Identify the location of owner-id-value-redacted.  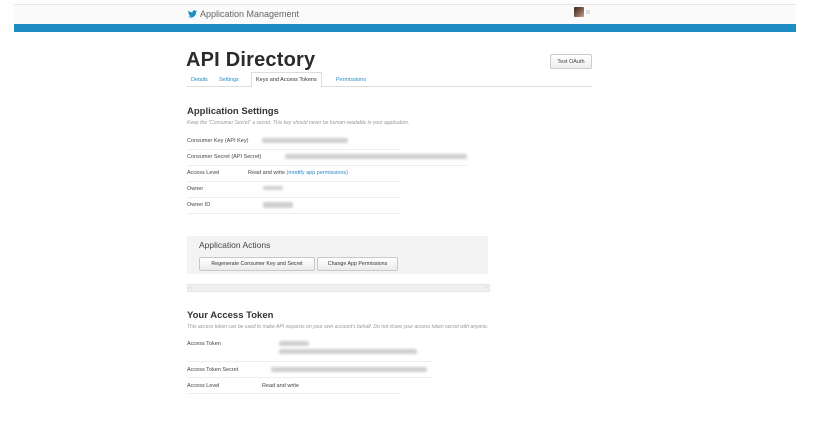
(278, 205).